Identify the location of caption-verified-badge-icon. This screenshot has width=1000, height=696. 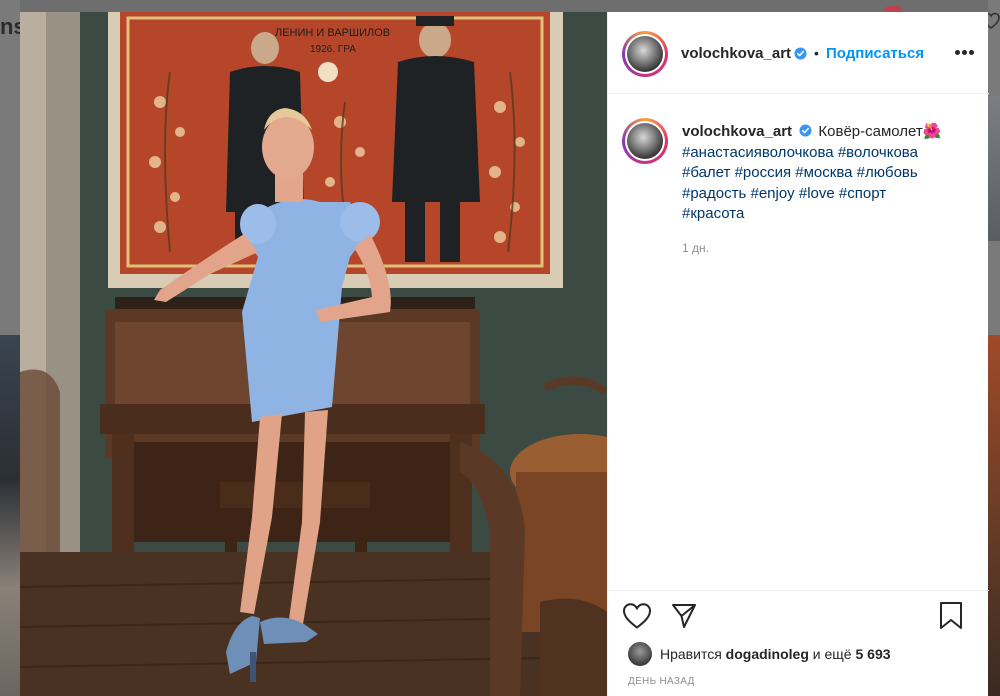
(805, 130).